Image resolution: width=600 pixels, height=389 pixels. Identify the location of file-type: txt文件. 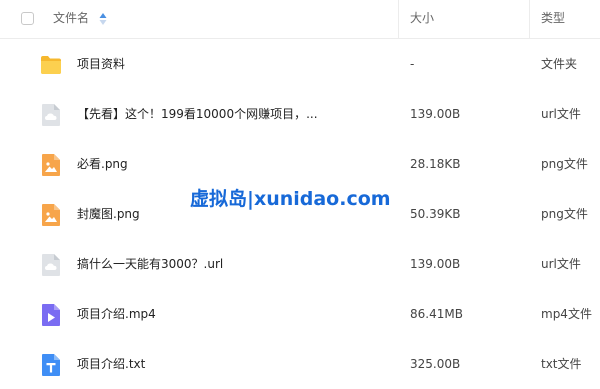
(561, 364).